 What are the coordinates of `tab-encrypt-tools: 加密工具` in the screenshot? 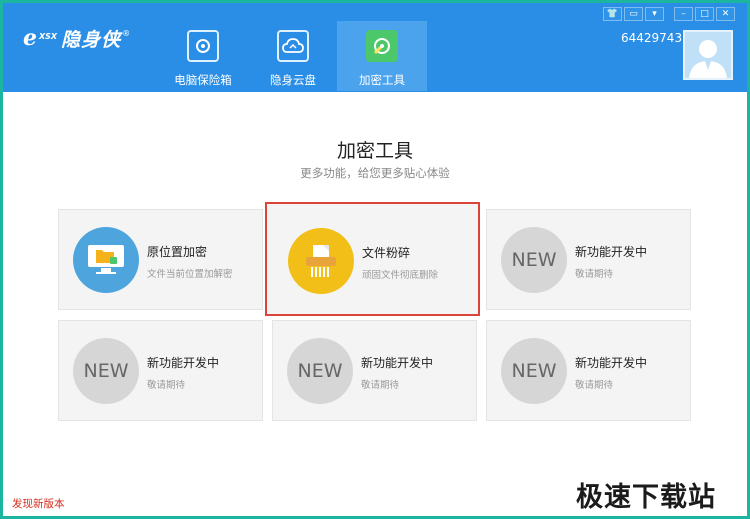 It's located at (382, 56).